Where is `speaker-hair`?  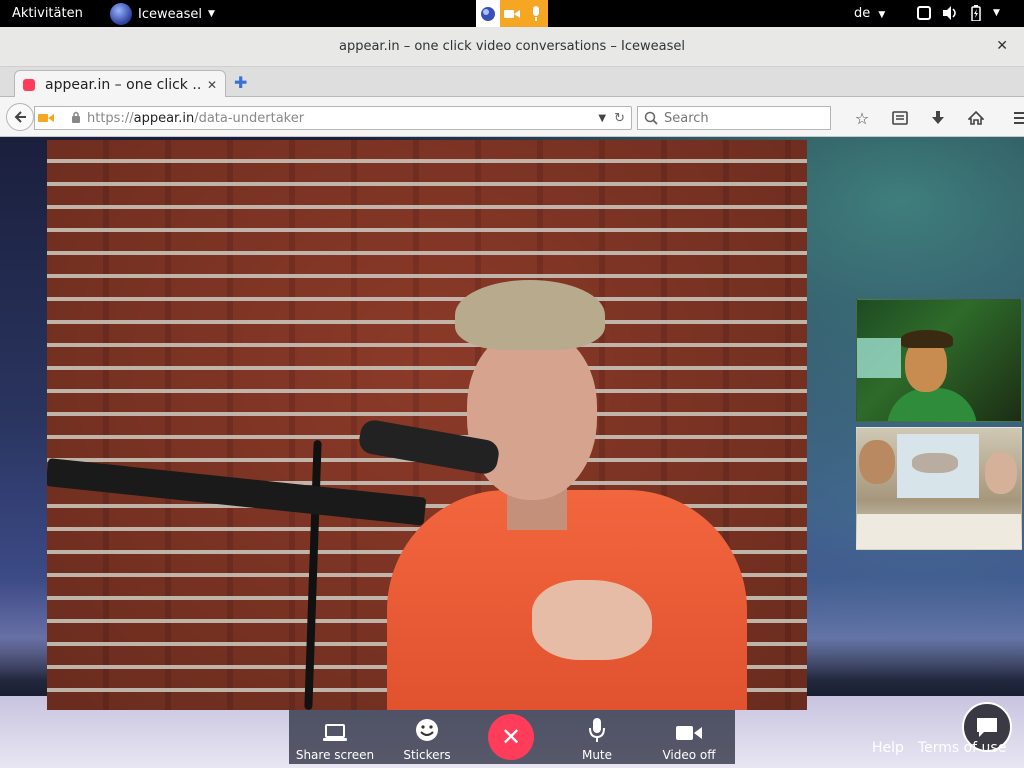 speaker-hair is located at coordinates (530, 315).